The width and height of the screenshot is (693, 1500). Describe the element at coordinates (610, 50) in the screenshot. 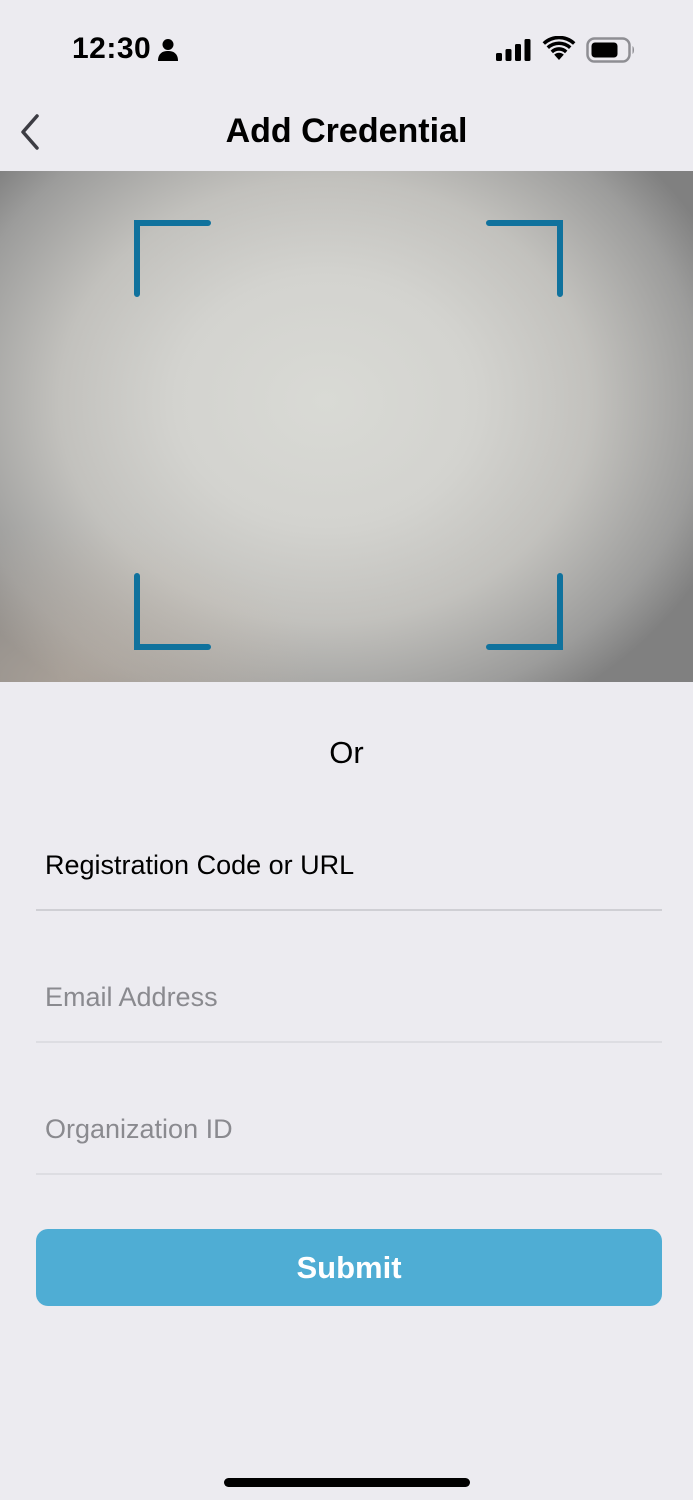

I see `battery-icon` at that location.